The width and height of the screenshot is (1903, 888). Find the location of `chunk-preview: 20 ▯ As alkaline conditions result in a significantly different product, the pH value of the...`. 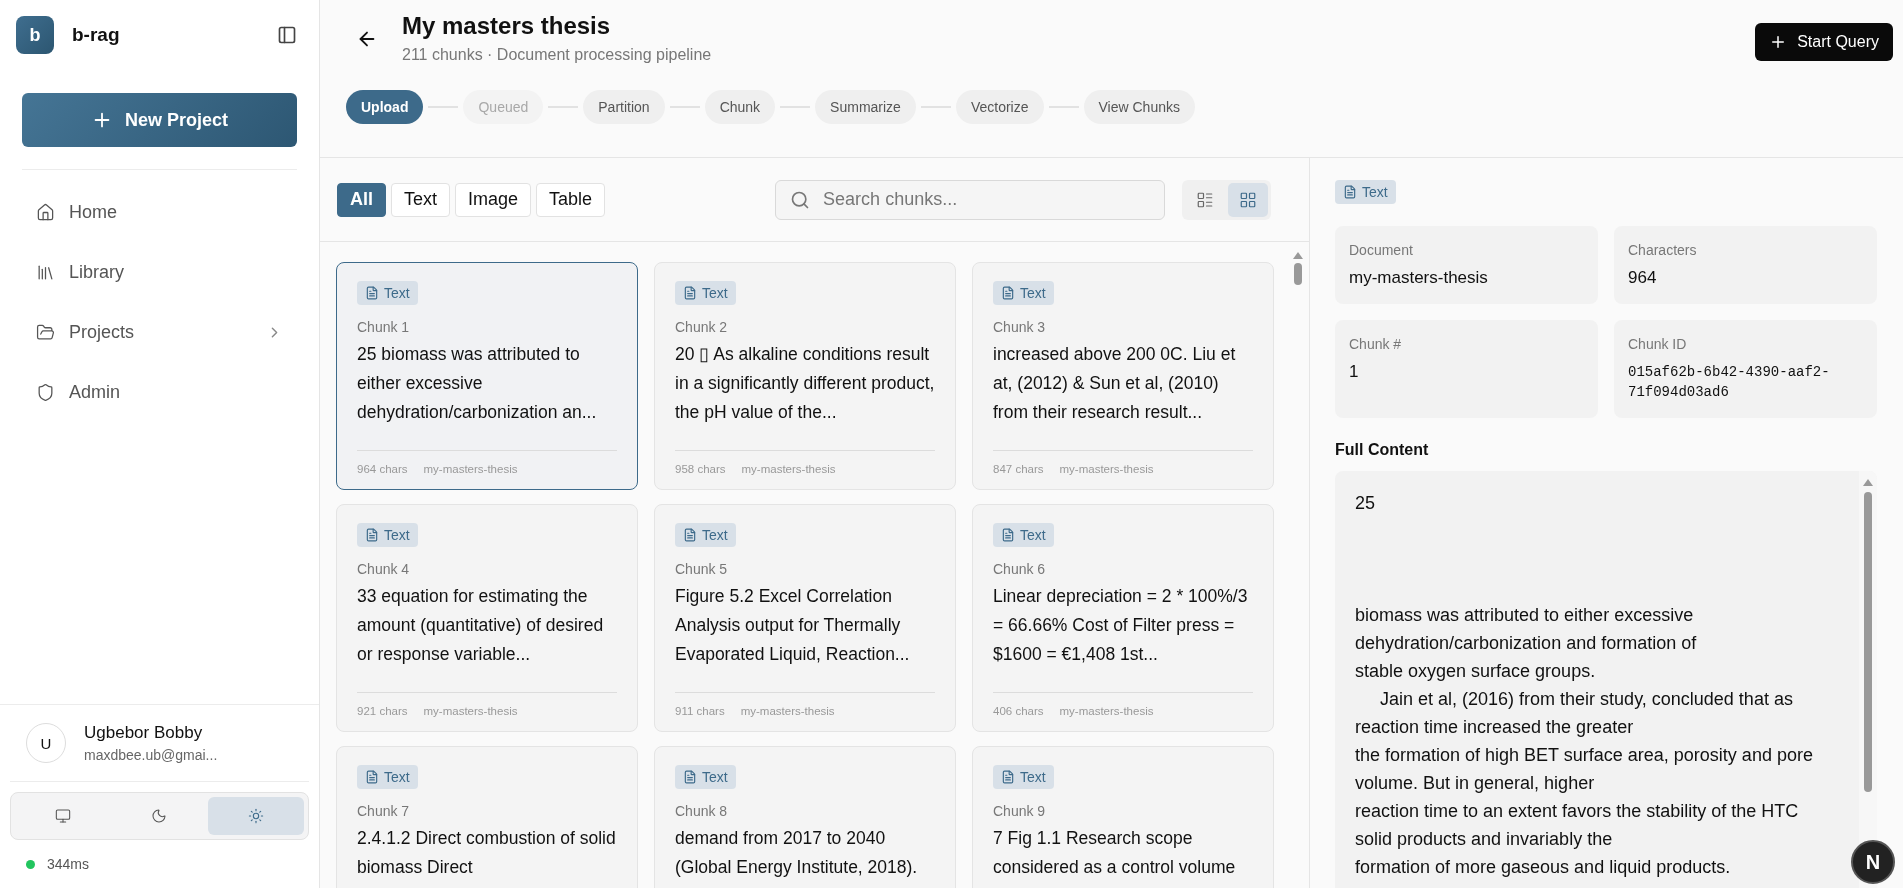

chunk-preview: 20 ▯ As alkaline conditions result in a significantly different product, the pH value of the... is located at coordinates (805, 383).